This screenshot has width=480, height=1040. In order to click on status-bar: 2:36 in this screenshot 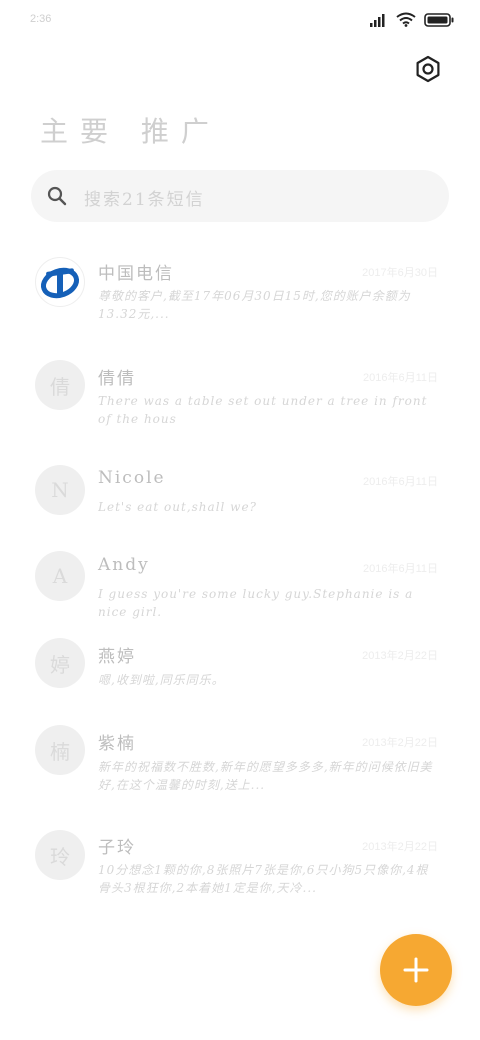, I will do `click(240, 20)`.